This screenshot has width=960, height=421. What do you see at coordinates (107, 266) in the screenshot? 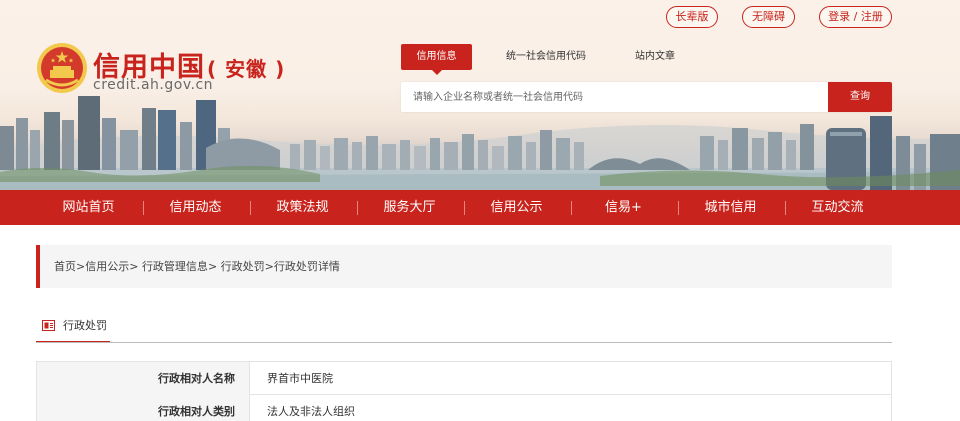
I see `breadcrumb-credit-publicity: 信用公示` at bounding box center [107, 266].